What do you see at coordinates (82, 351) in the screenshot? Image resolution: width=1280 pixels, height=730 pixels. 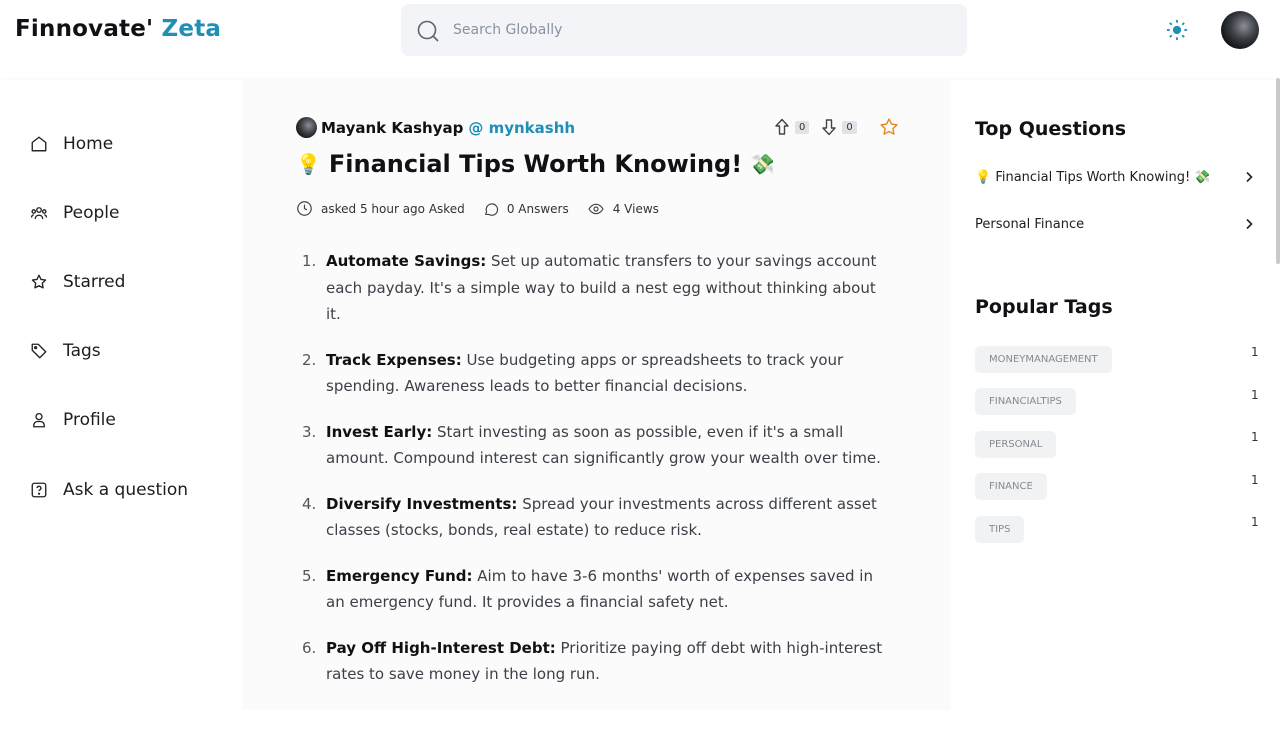 I see `sidebar-item-label: Tags` at bounding box center [82, 351].